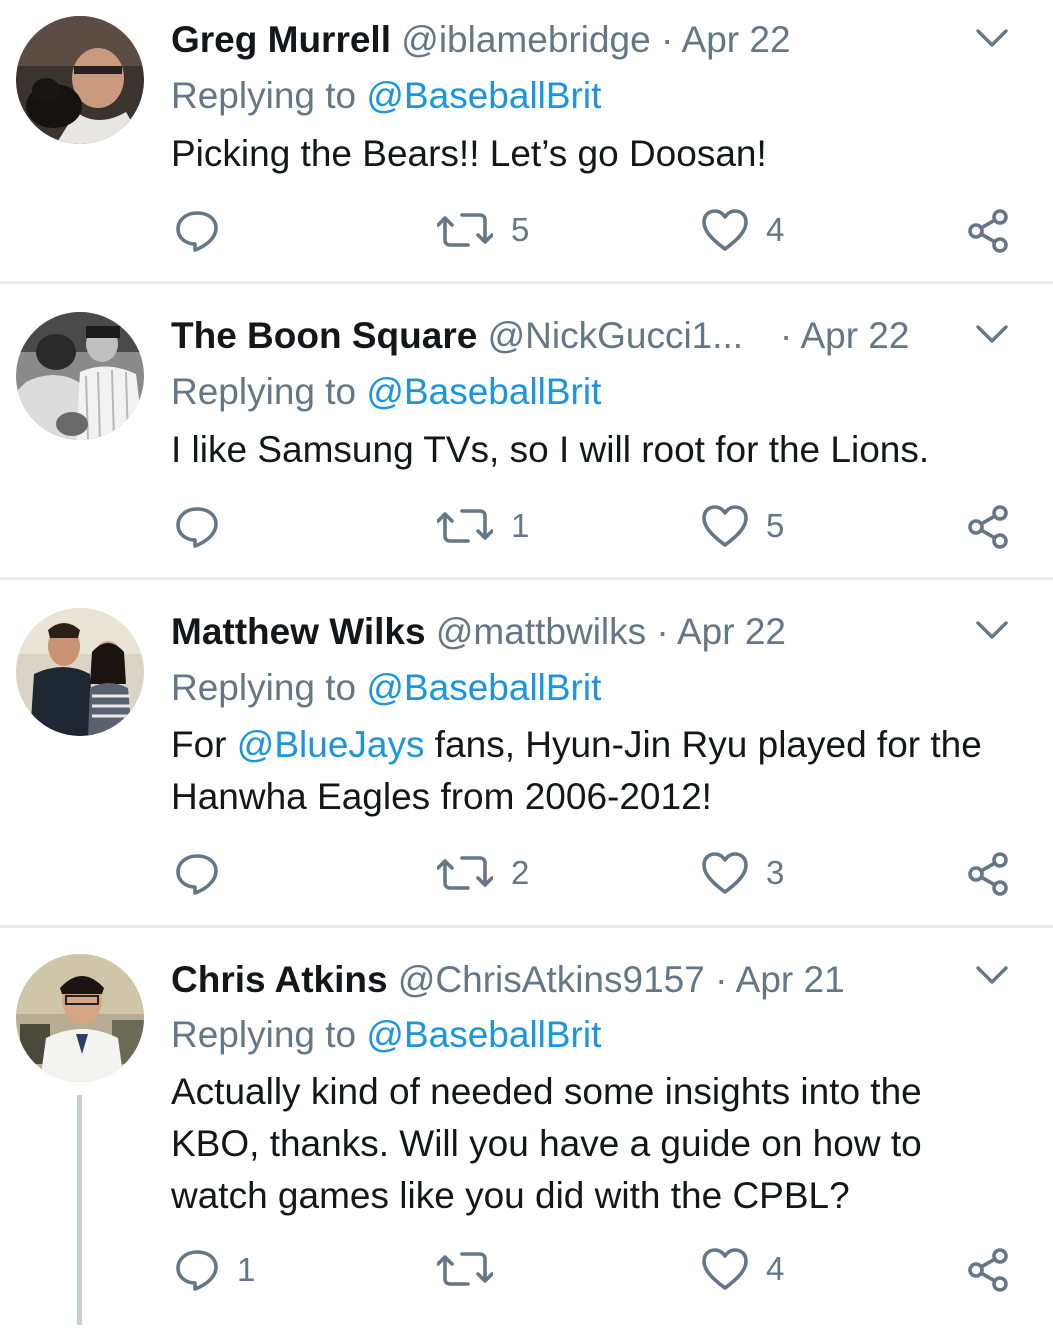  I want to click on reply-action: 1, so click(215, 1270).